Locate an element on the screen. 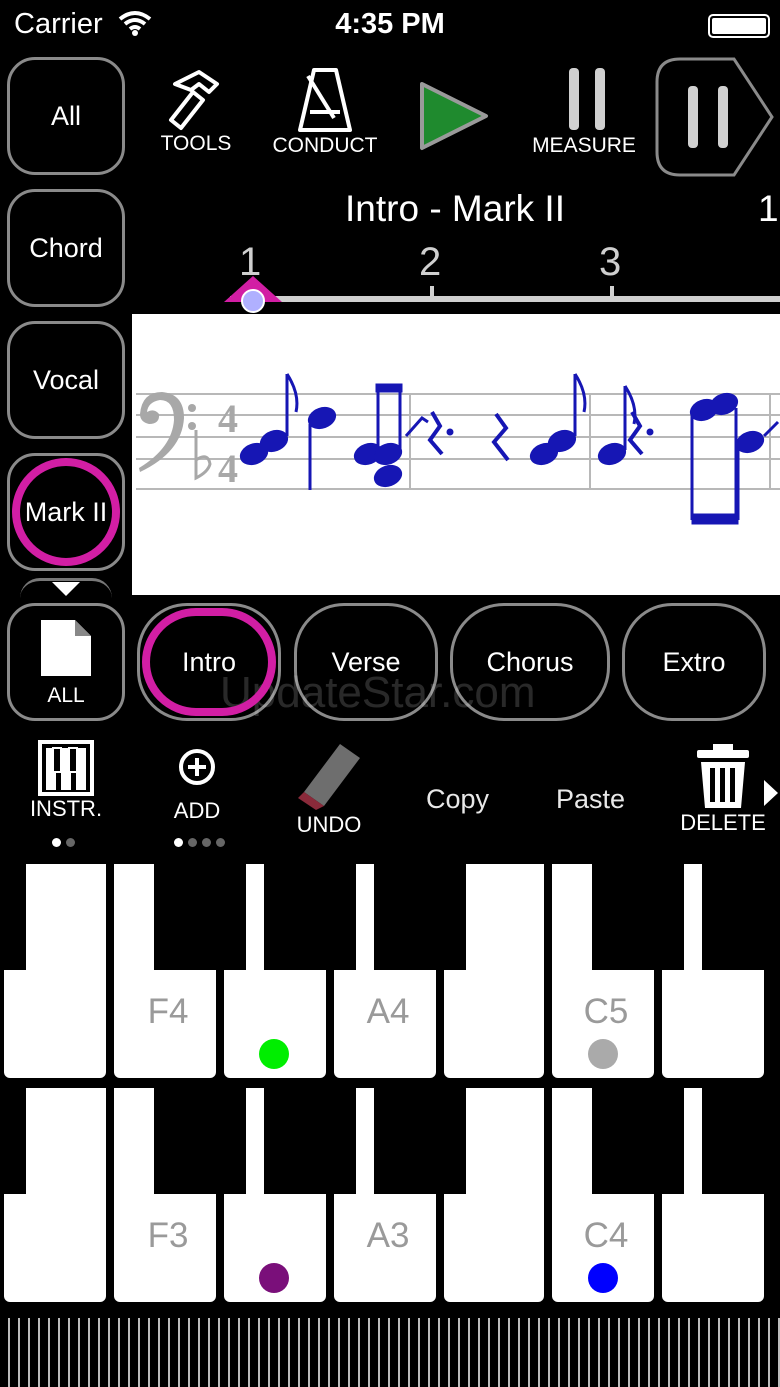 This screenshot has width=780, height=1387. add-circle-icon is located at coordinates (197, 767).